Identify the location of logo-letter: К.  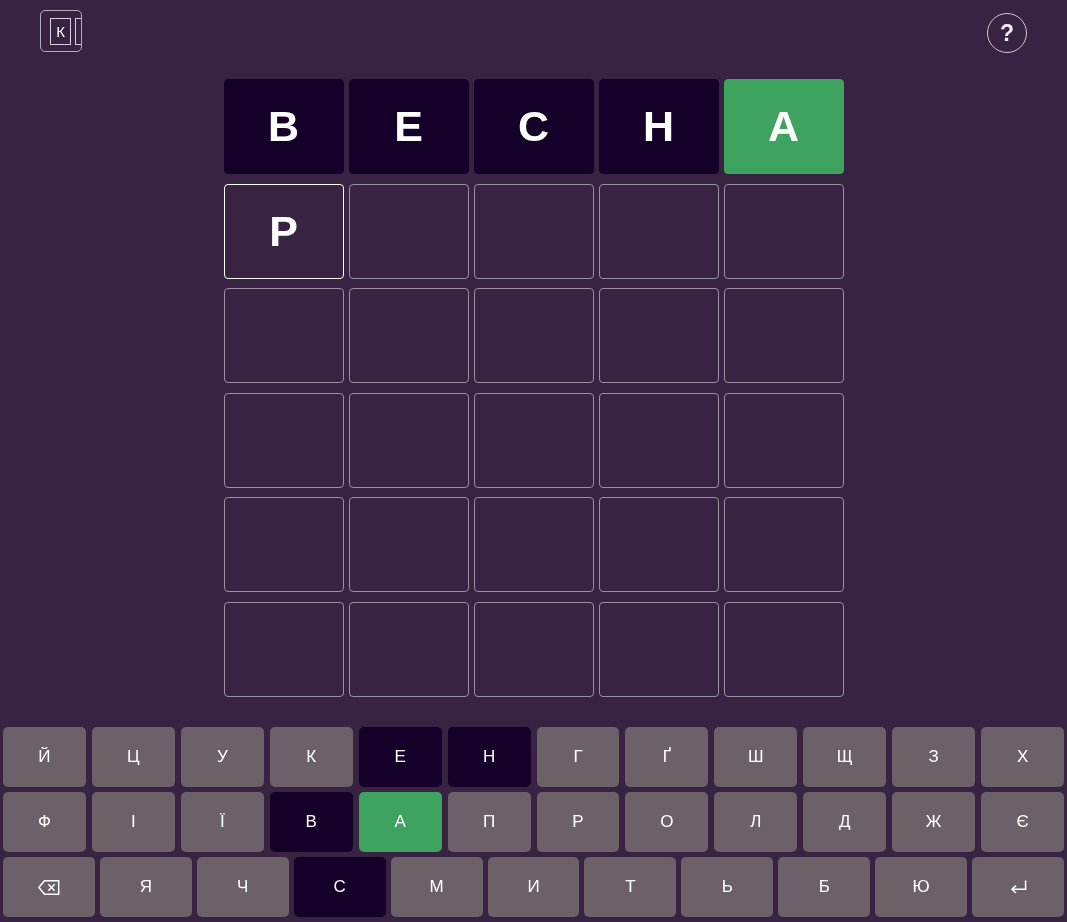
(60, 31).